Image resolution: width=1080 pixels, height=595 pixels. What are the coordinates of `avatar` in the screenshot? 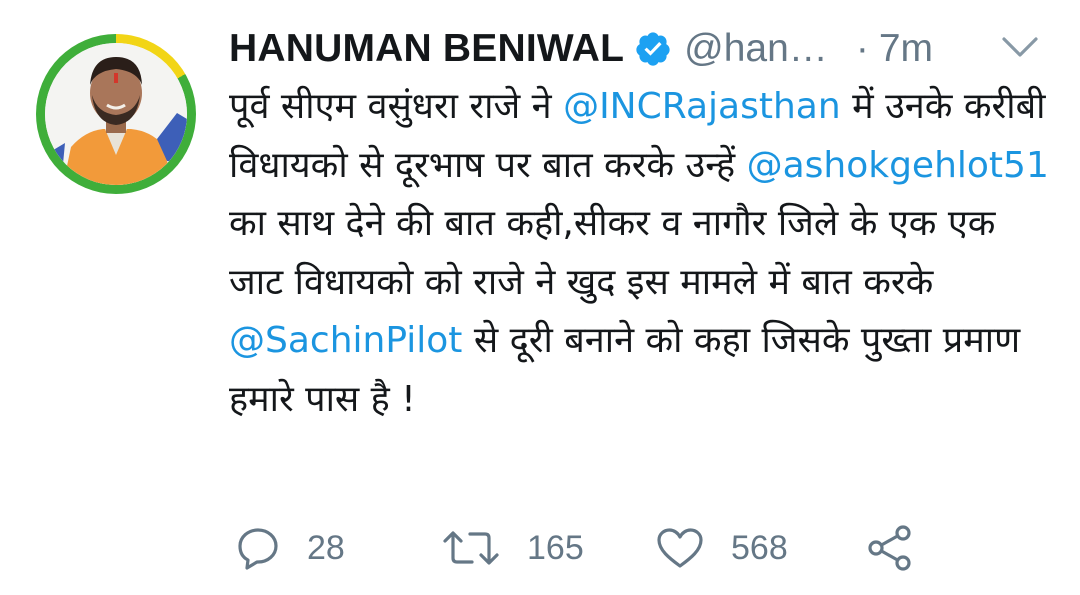 It's located at (116, 114).